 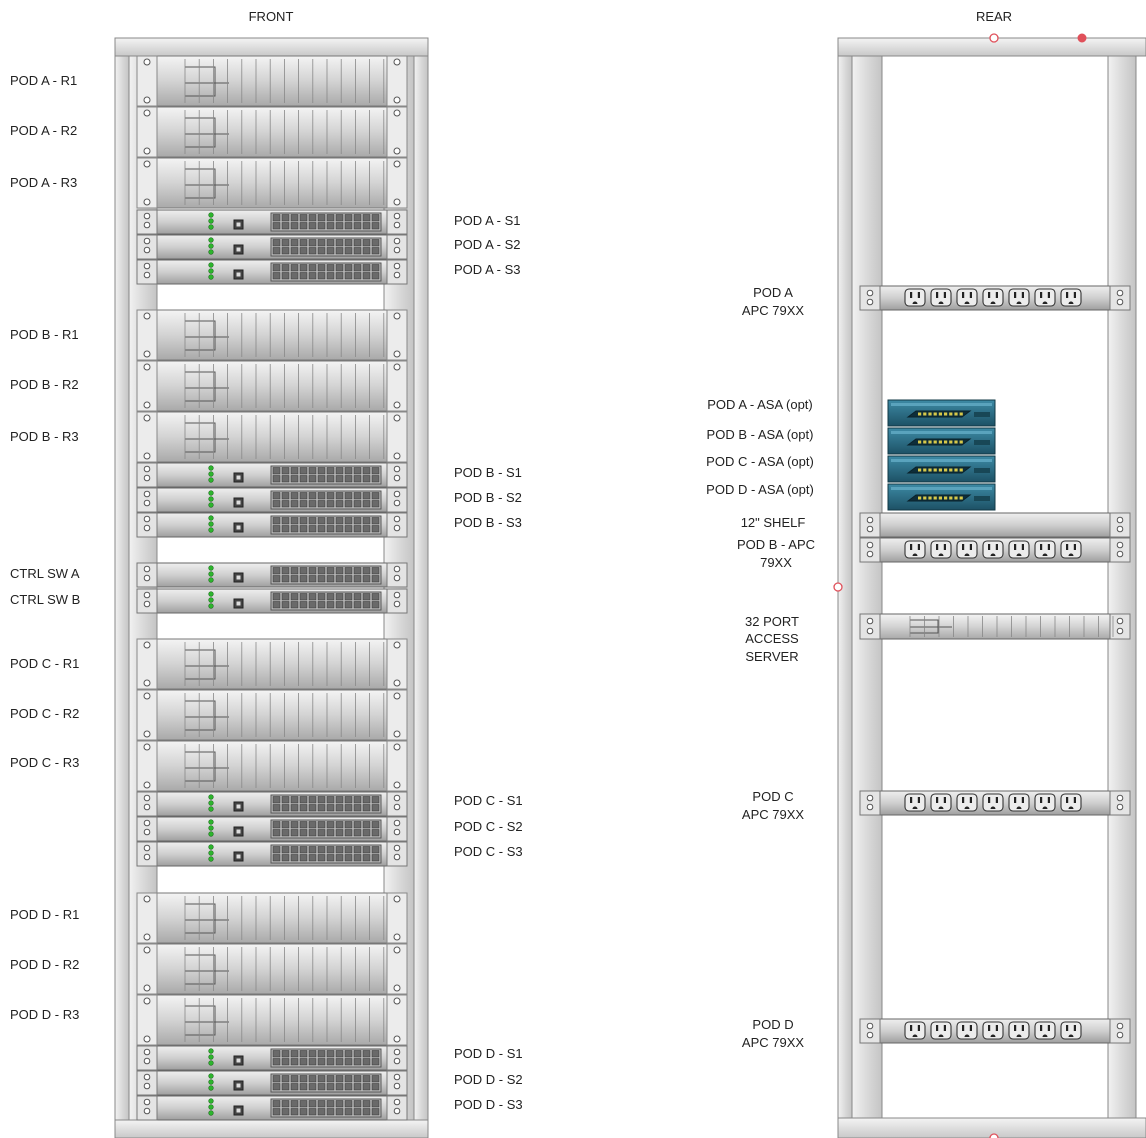 What do you see at coordinates (272, 272) in the screenshot?
I see `switch-pod-a-s3` at bounding box center [272, 272].